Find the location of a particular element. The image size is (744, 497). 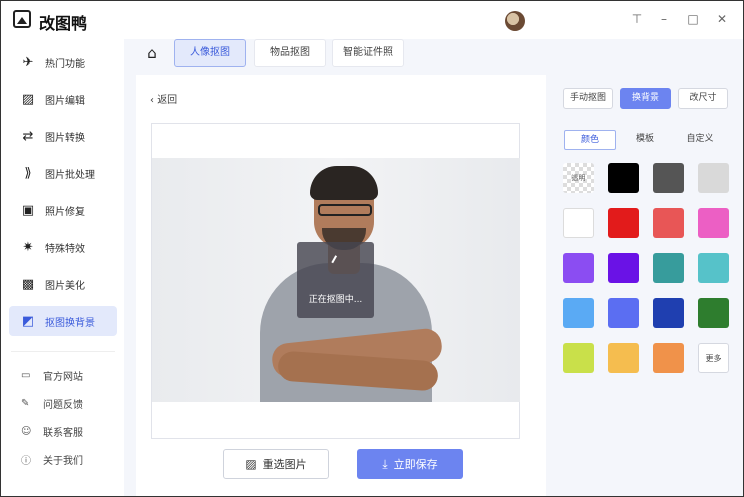

batch-icon: ⟫ is located at coordinates (28, 173).